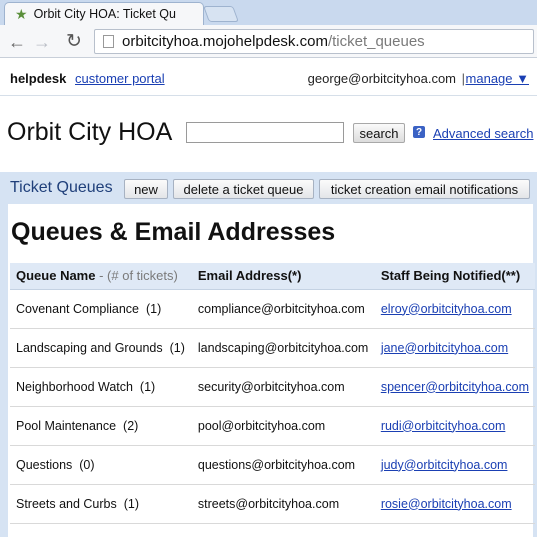  I want to click on queue-name: Questions, so click(44, 464).